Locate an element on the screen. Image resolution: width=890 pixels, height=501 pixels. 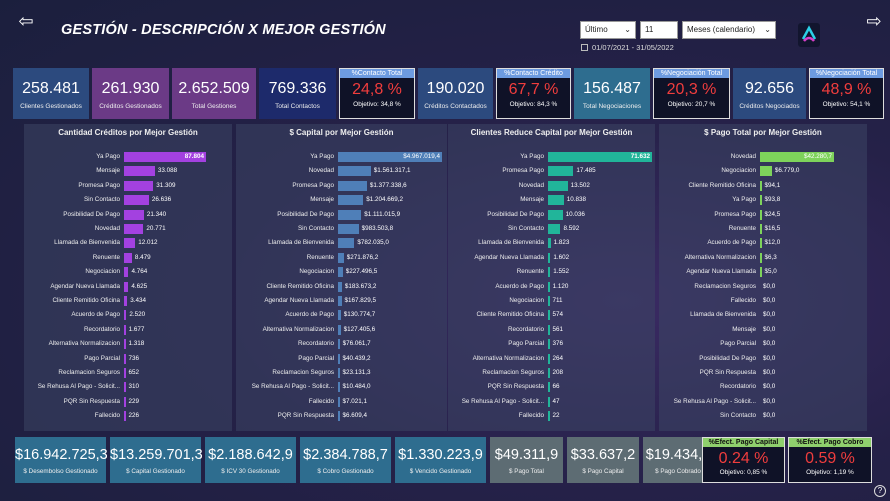
chart-row: Novedad 13.502 is located at coordinates (551, 186).